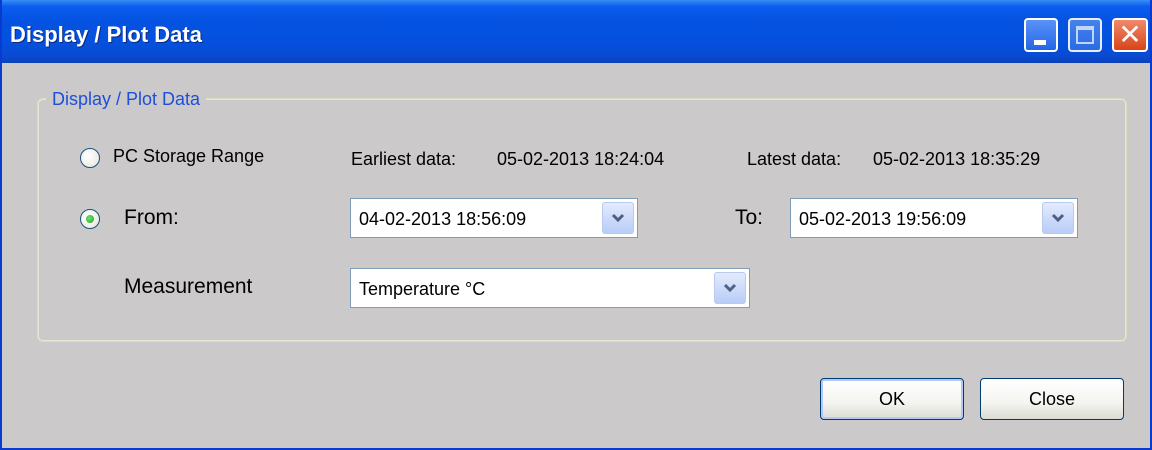 This screenshot has width=1152, height=450. I want to click on close-window-button: ✕, so click(1130, 35).